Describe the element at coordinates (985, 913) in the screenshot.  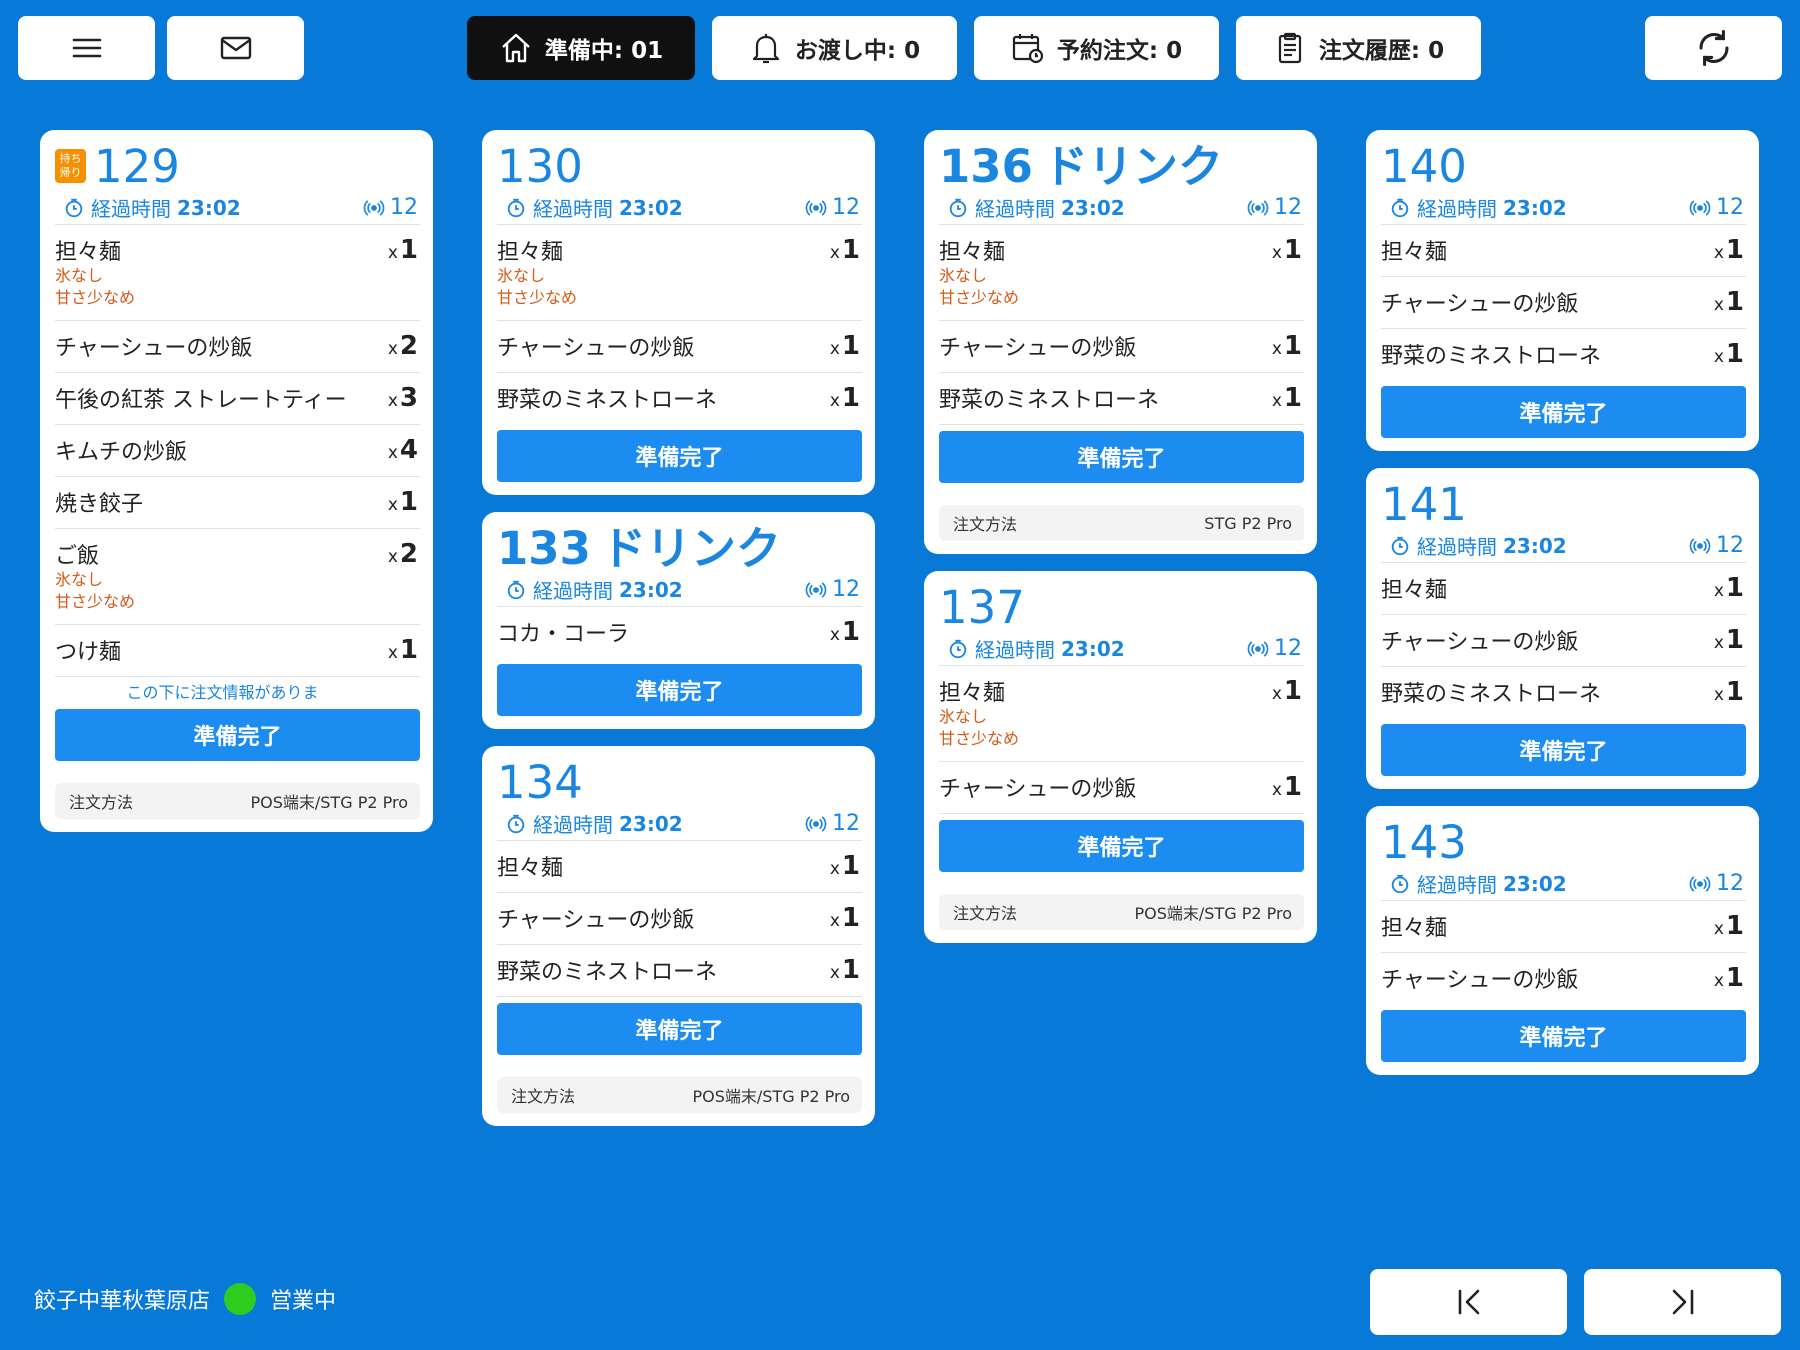
I see `order-method-label: 注文方法` at that location.